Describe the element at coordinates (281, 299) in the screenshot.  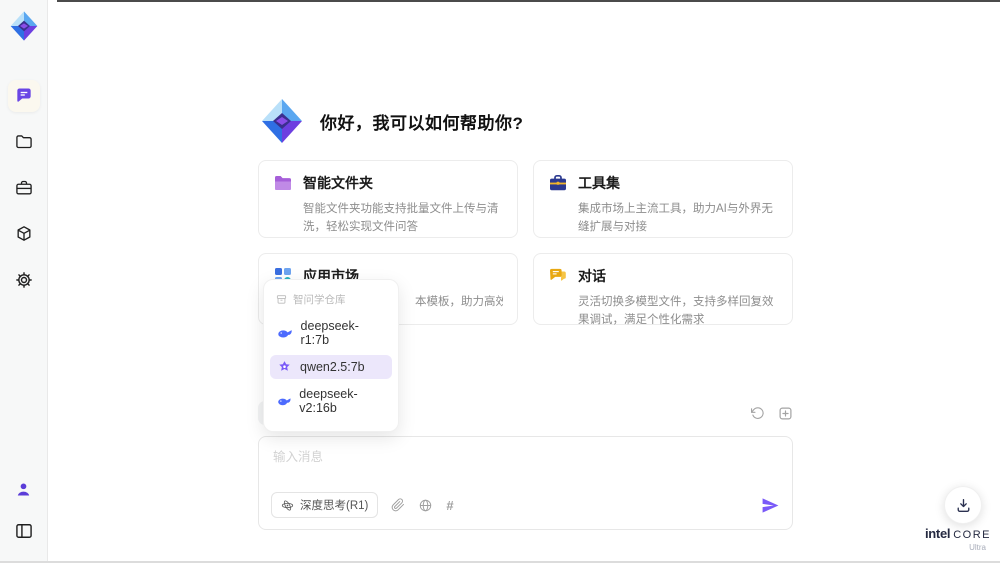
I see `repo-icon` at that location.